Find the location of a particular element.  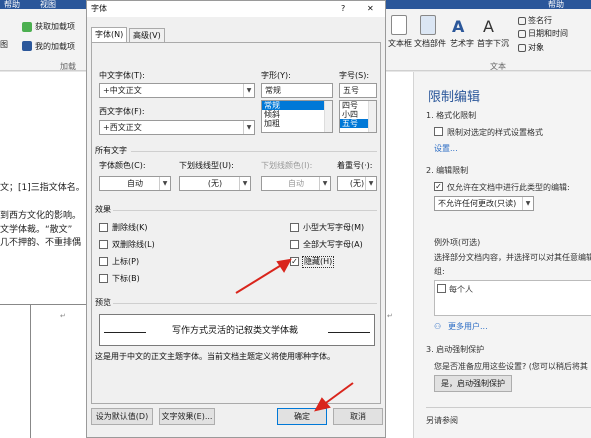

arrow-to-hidden is located at coordinates (263, 276).